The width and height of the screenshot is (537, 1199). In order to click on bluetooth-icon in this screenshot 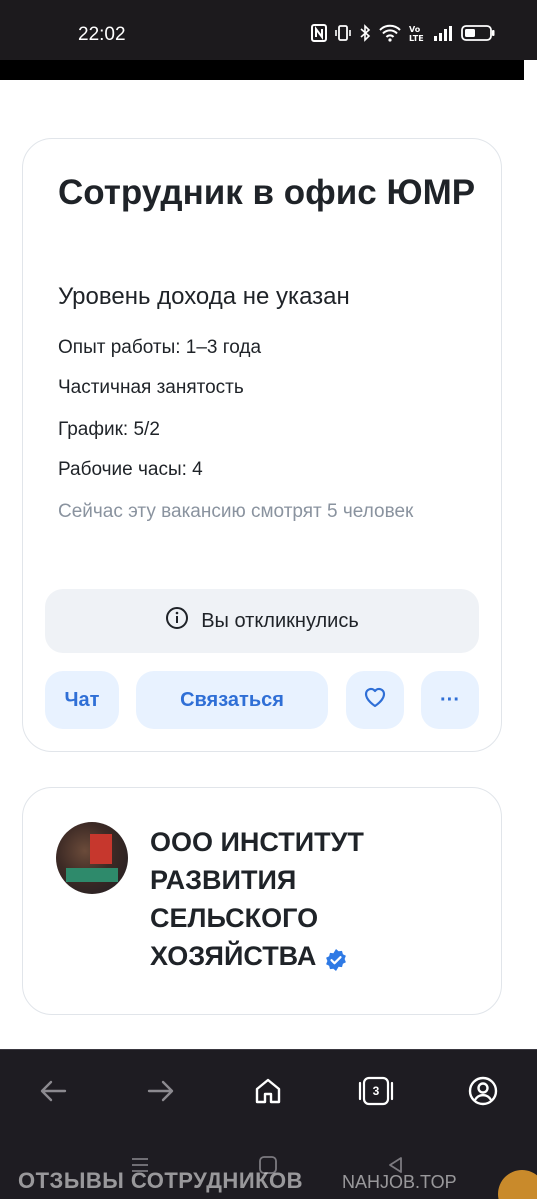, I will do `click(365, 33)`.